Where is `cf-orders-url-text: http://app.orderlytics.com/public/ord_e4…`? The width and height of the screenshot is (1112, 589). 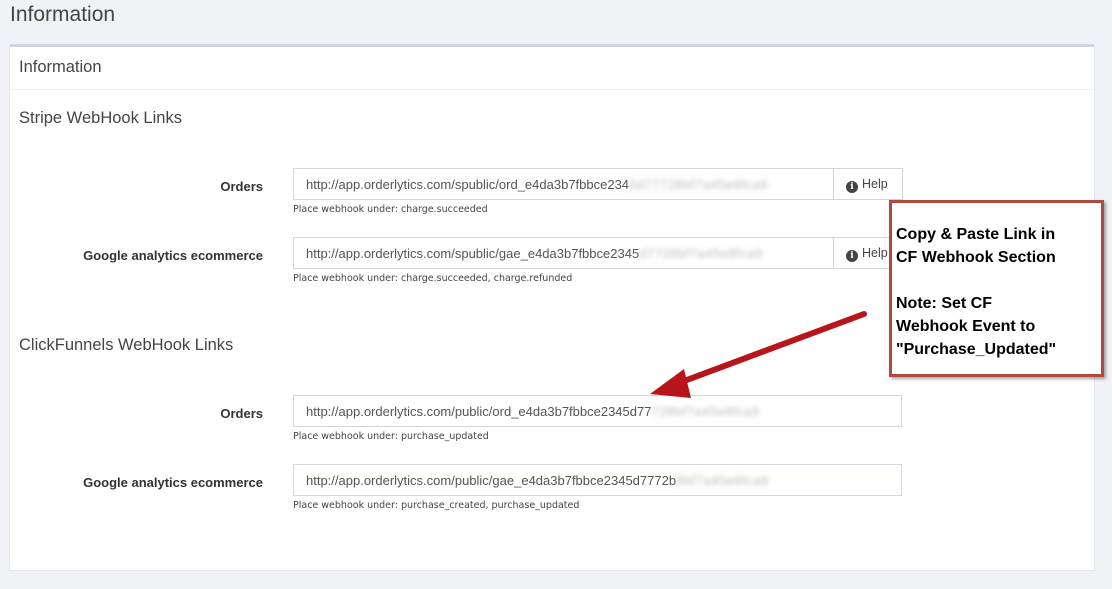
cf-orders-url-text: http://app.orderlytics.com/public/ord_e4… is located at coordinates (479, 411).